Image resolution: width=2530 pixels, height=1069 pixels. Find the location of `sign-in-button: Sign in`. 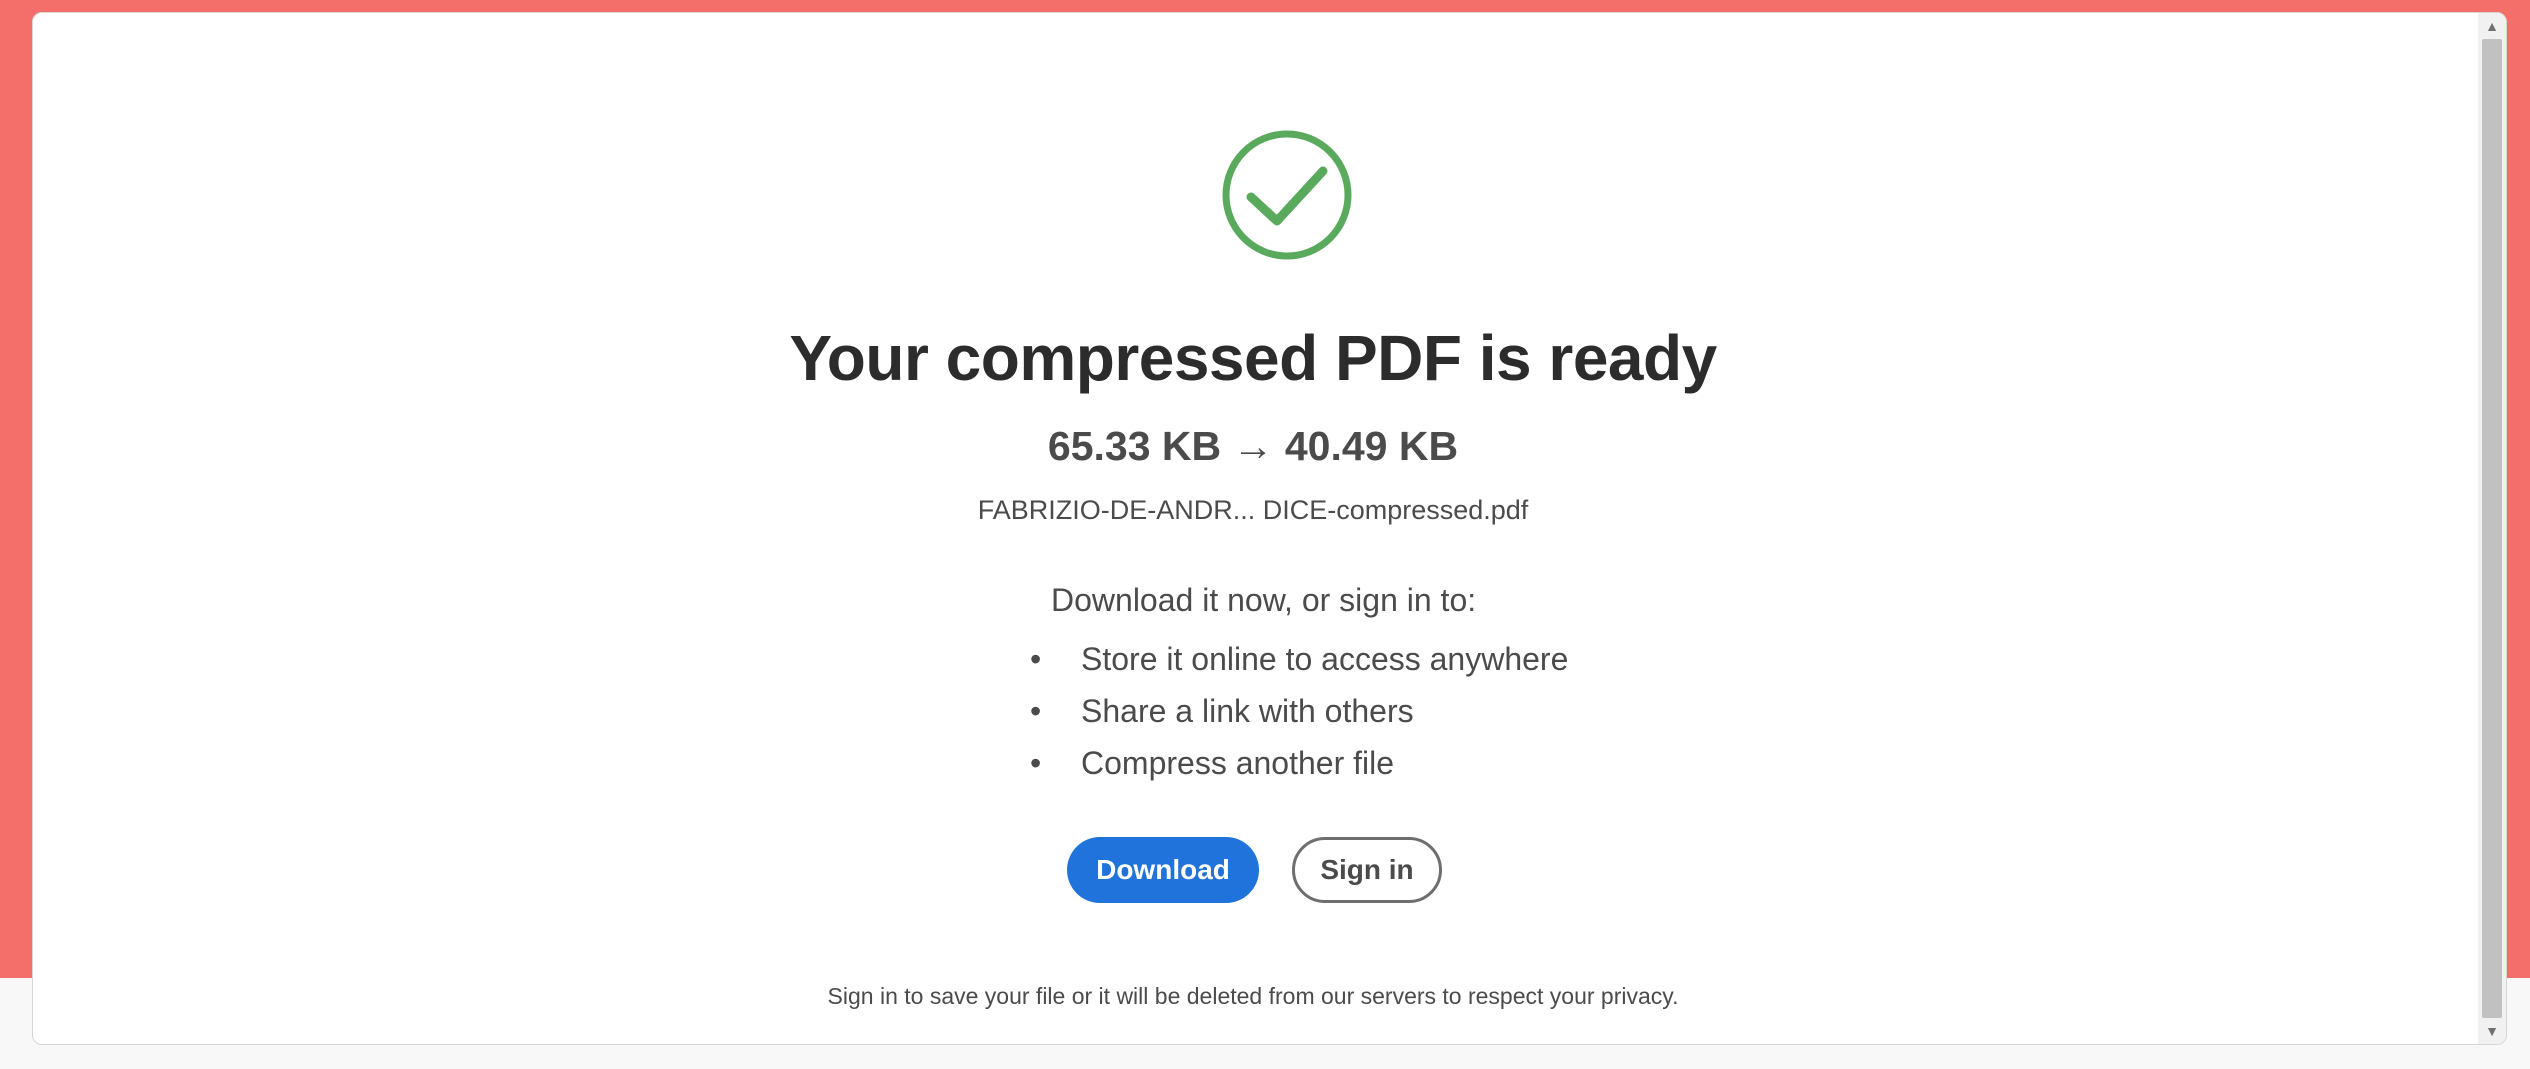

sign-in-button: Sign in is located at coordinates (1367, 870).